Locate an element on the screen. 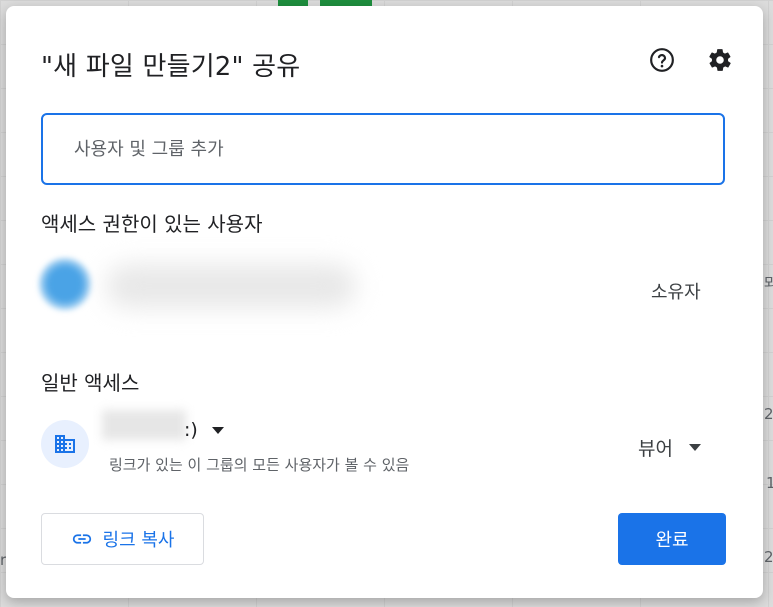 The height and width of the screenshot is (607, 773). background-text: 1 is located at coordinates (769, 483).